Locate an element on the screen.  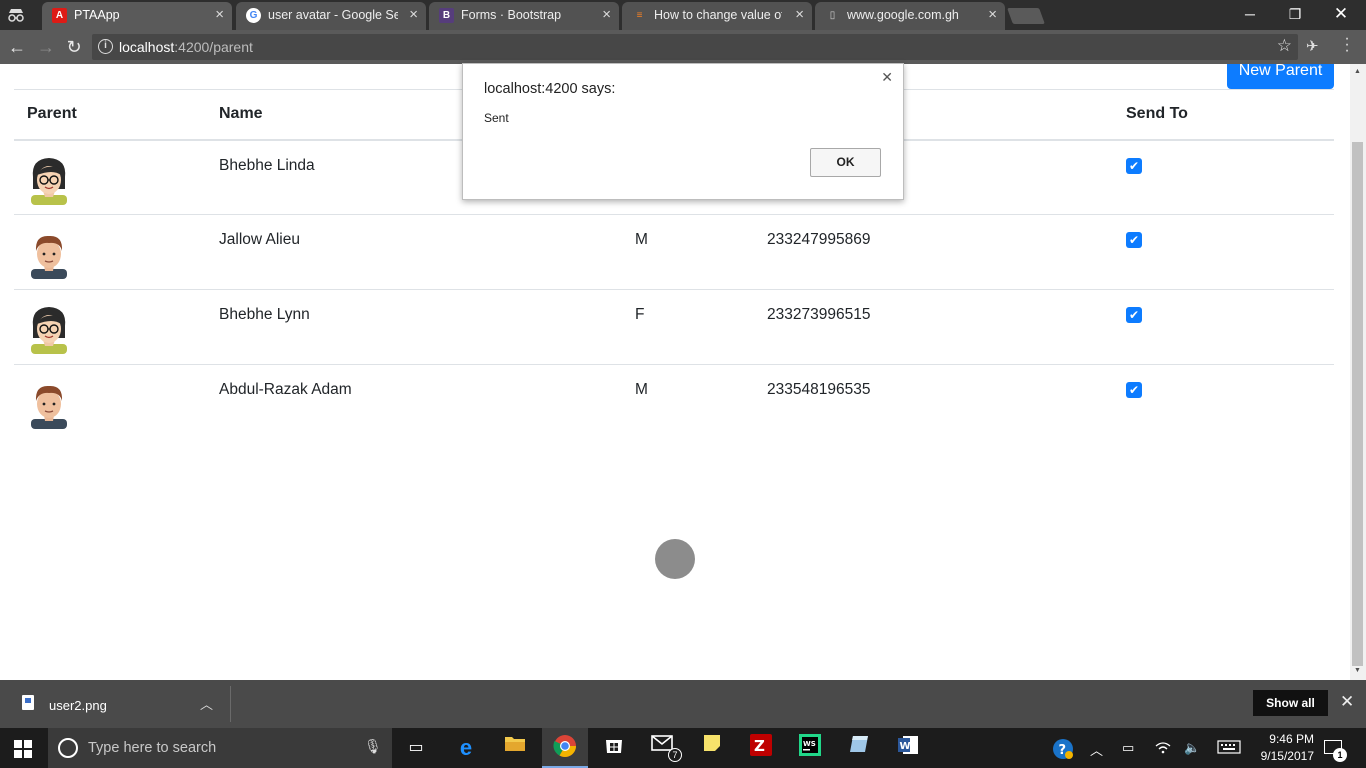
filezilla-icon: Z is located at coordinates (761, 748).